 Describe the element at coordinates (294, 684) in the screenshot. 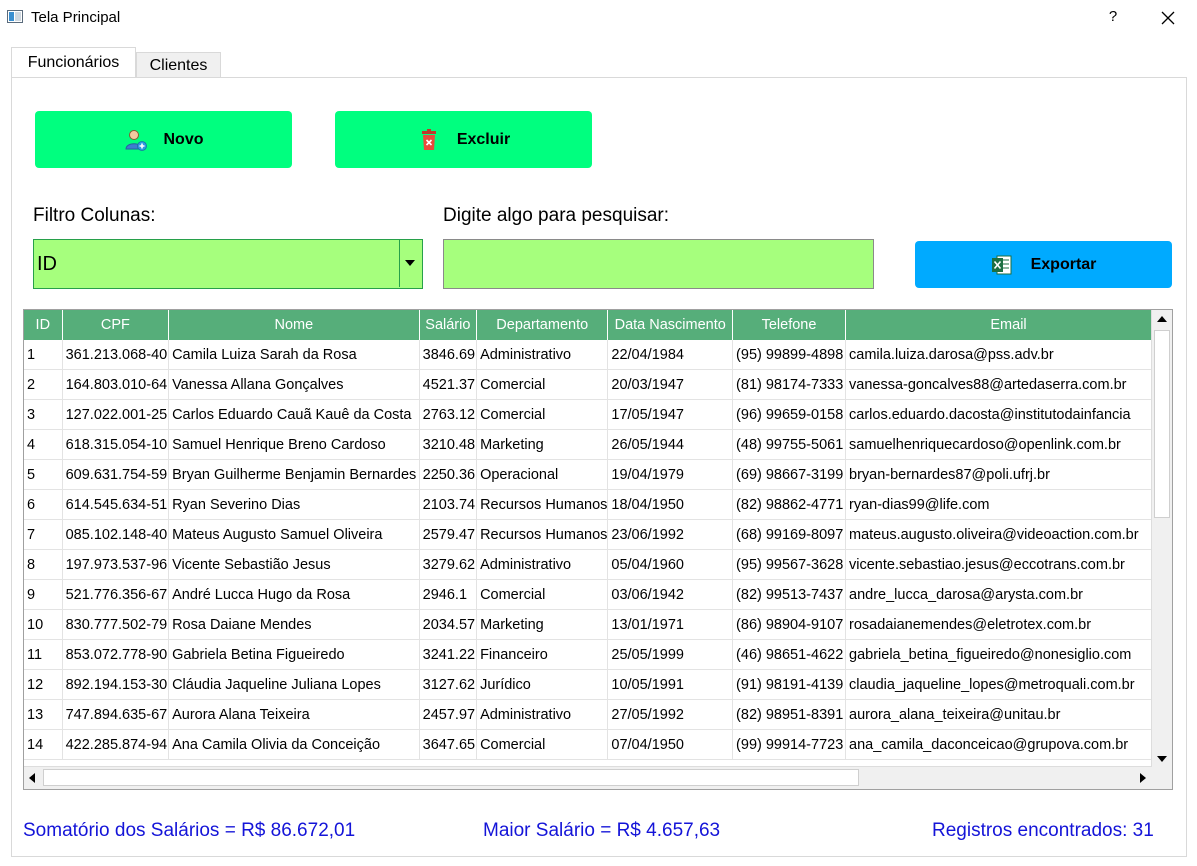

I see `table-cell: Cláudia Jaqueline Juliana Lopes` at that location.